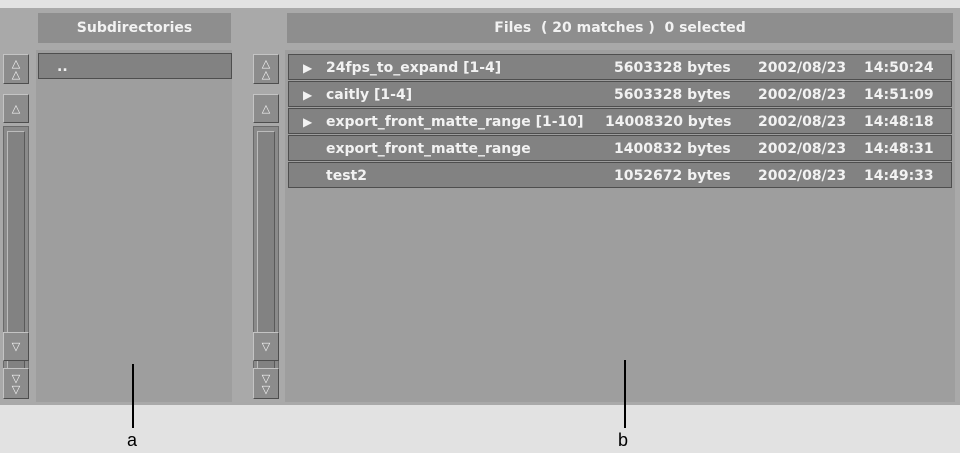 Image resolution: width=960 pixels, height=453 pixels. What do you see at coordinates (414, 68) in the screenshot?
I see `file-name: 24fps_to_expand [1-4]` at bounding box center [414, 68].